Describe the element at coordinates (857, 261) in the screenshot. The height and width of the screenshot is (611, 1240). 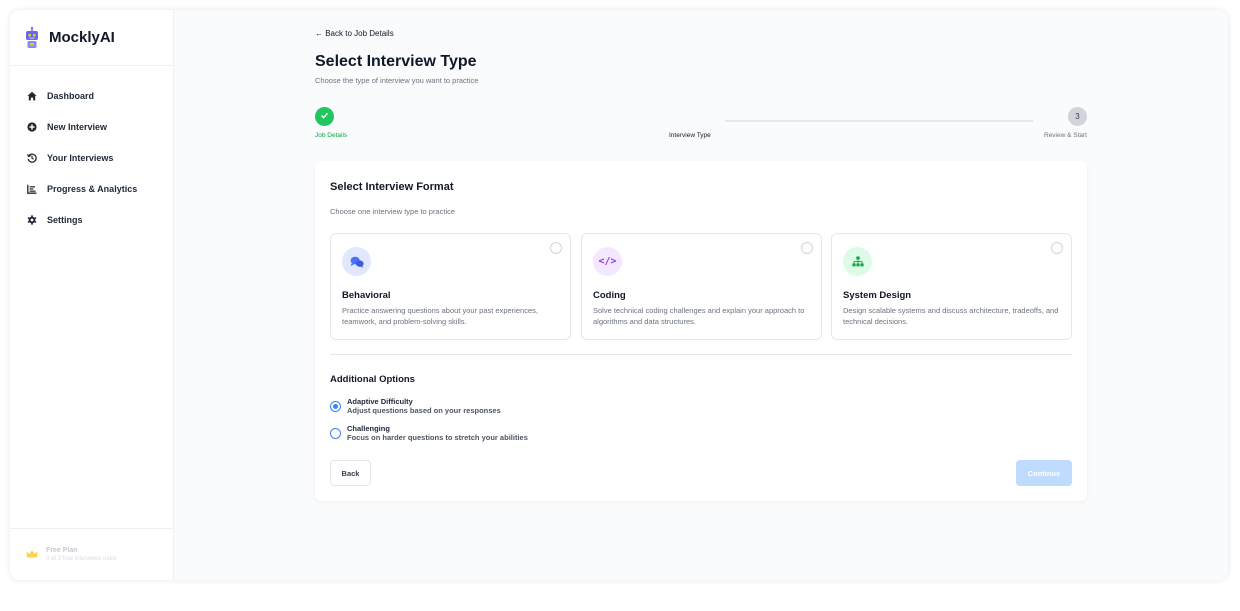
I see `sitemap-icon` at that location.